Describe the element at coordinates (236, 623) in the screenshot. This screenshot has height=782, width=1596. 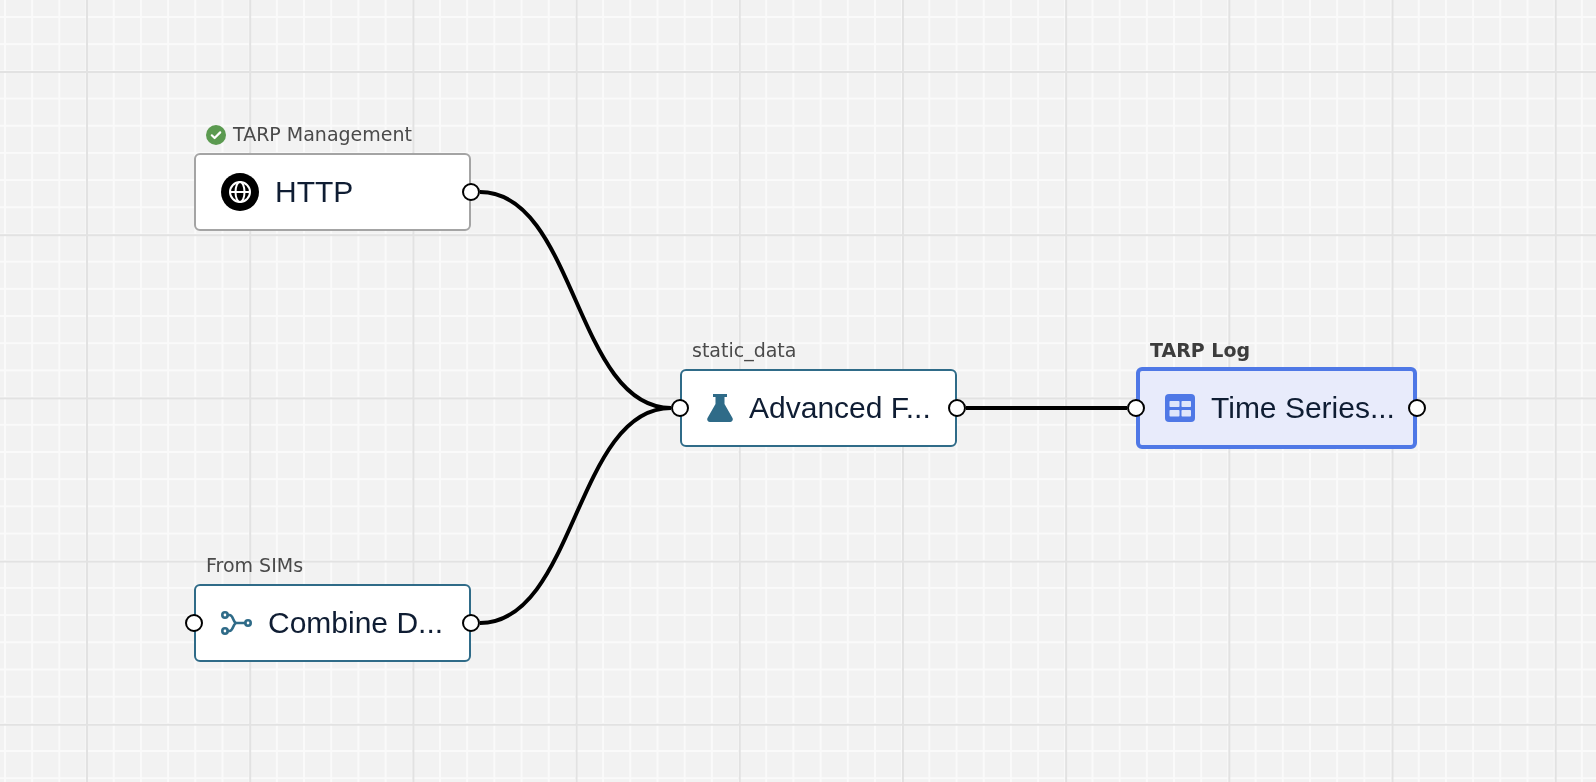
I see `branch-icon` at that location.